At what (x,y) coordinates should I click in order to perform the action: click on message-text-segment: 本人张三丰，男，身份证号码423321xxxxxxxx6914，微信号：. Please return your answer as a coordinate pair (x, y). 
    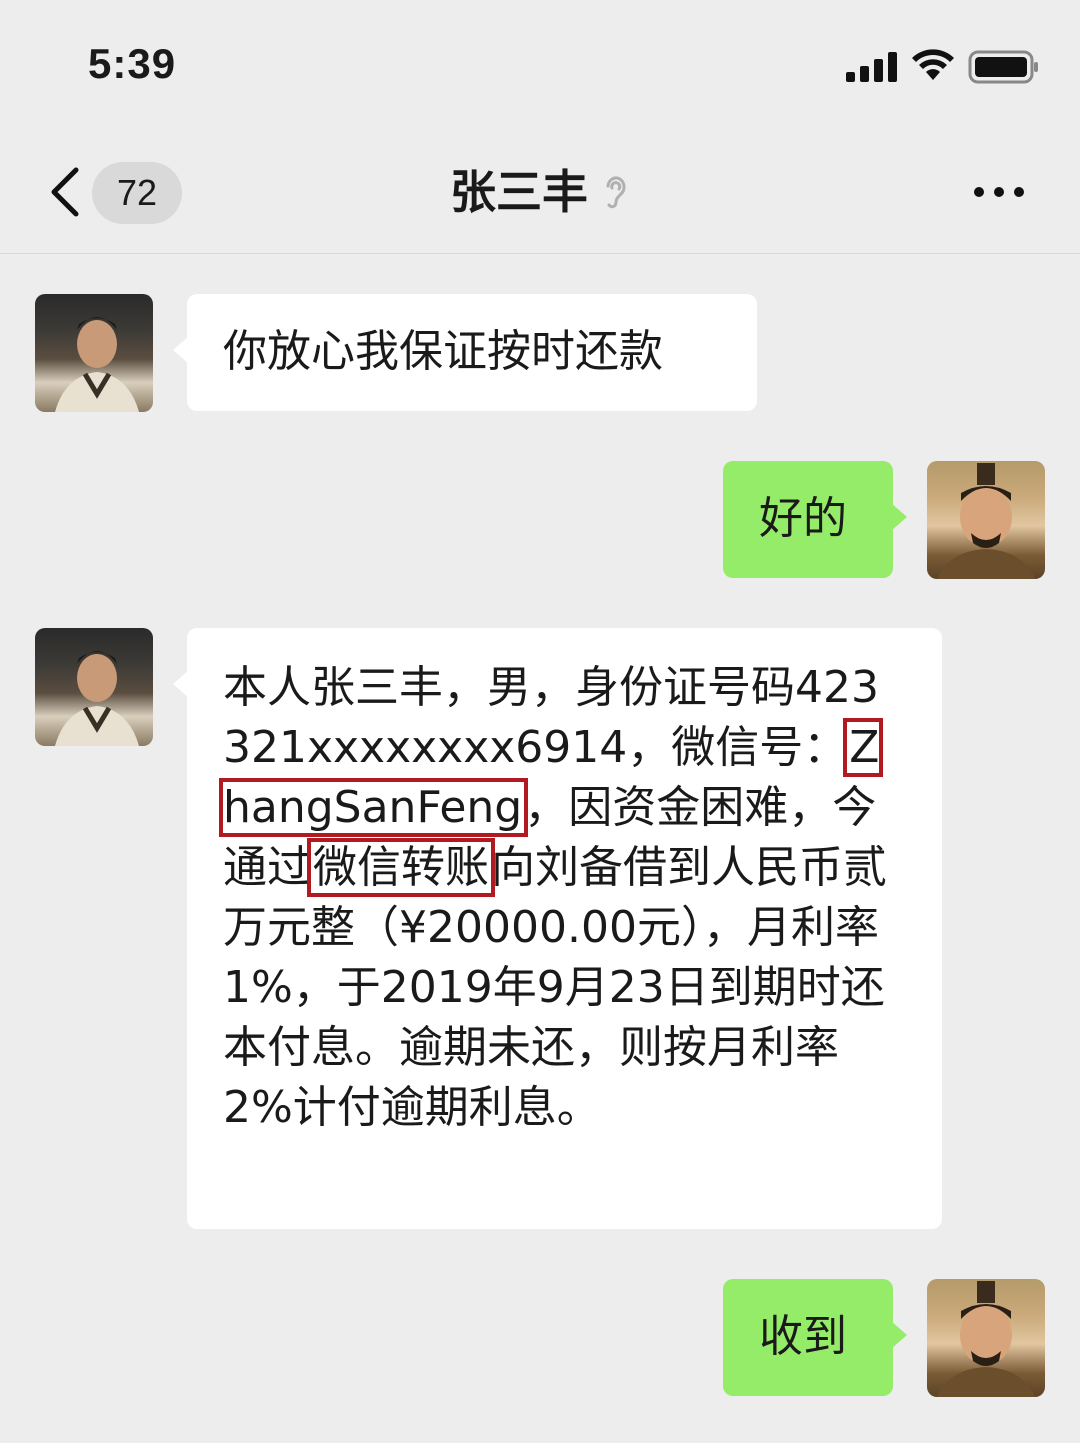
    Looking at the image, I should click on (551, 717).